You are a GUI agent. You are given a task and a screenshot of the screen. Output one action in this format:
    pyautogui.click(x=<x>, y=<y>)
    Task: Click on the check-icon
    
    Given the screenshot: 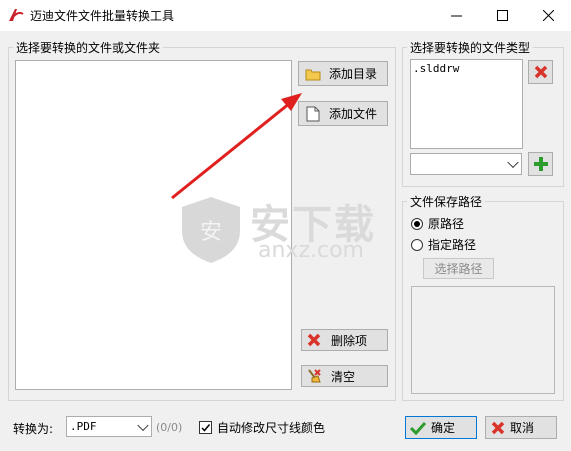 What is the action you would take?
    pyautogui.click(x=418, y=428)
    